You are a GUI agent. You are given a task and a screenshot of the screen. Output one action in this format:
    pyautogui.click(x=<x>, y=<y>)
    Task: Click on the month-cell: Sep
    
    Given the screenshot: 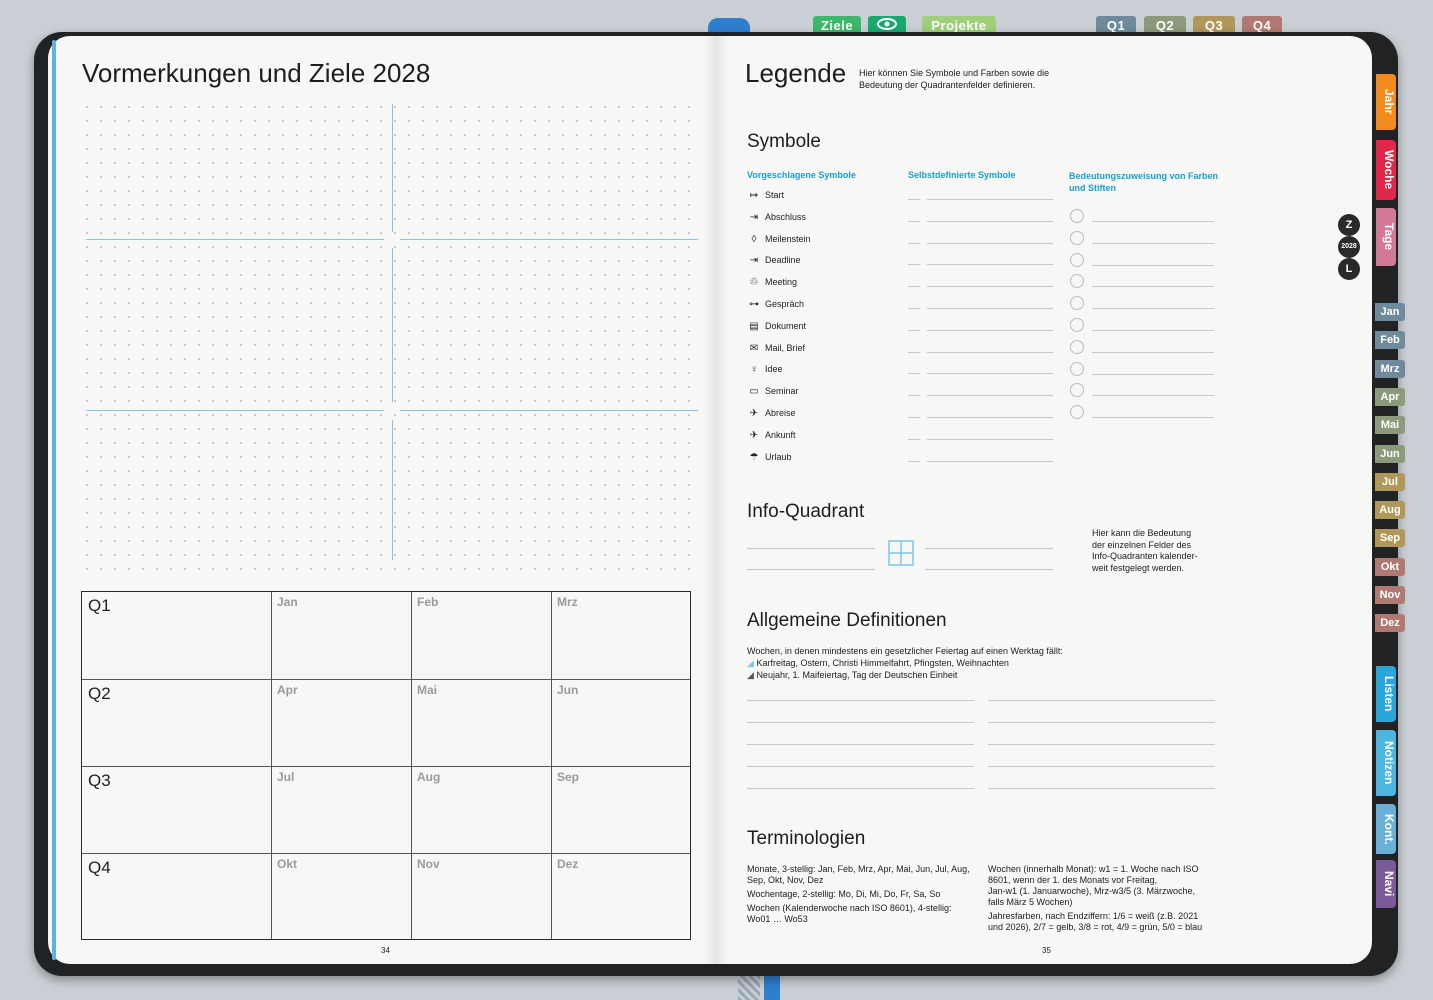 What is the action you would take?
    pyautogui.click(x=621, y=810)
    